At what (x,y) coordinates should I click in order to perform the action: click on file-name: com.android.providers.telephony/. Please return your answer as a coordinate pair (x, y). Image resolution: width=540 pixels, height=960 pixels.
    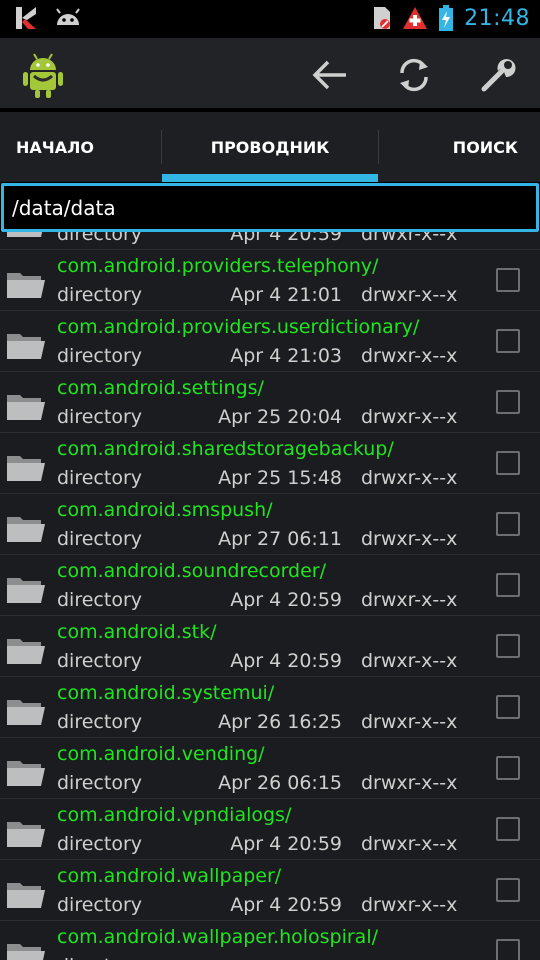
    Looking at the image, I should click on (218, 266).